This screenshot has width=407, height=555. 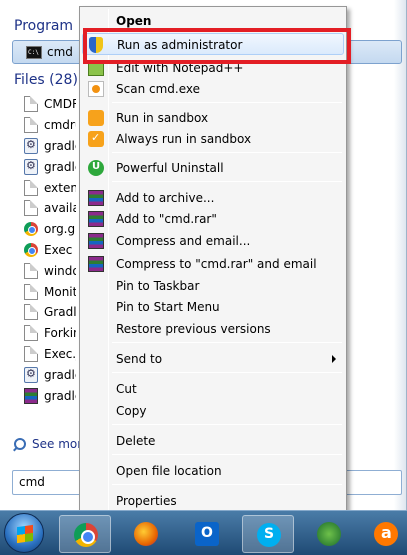 I want to click on program-item-label: cmd, so click(x=60, y=52).